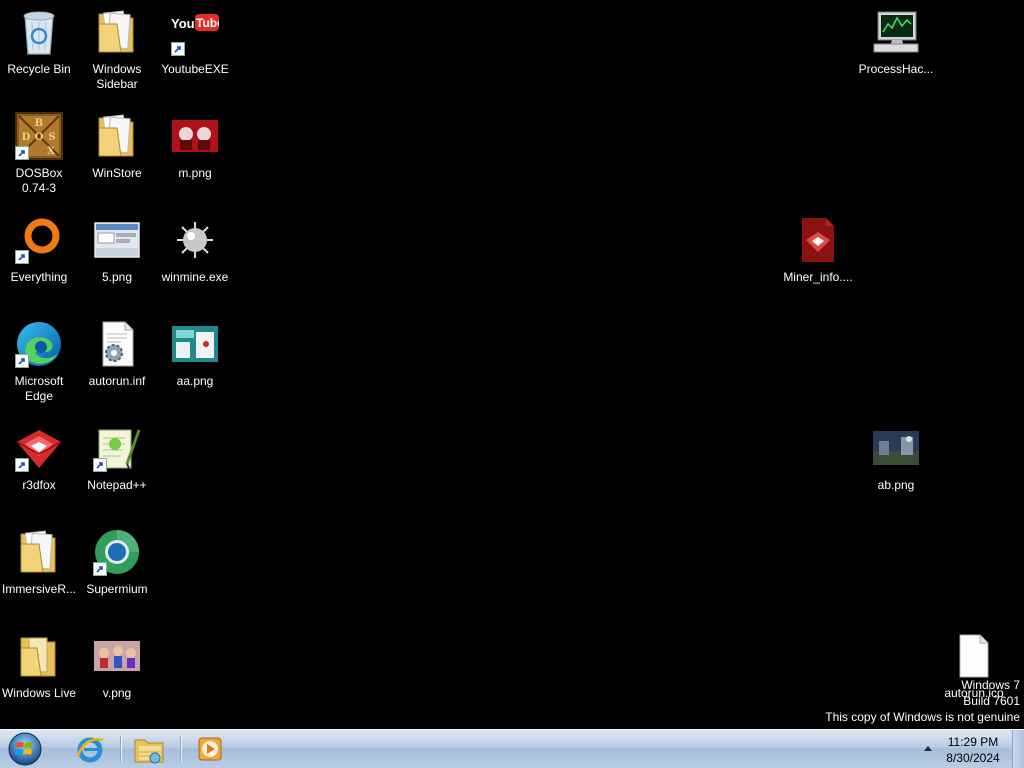 The height and width of the screenshot is (768, 1024). I want to click on start-button, so click(25, 749).